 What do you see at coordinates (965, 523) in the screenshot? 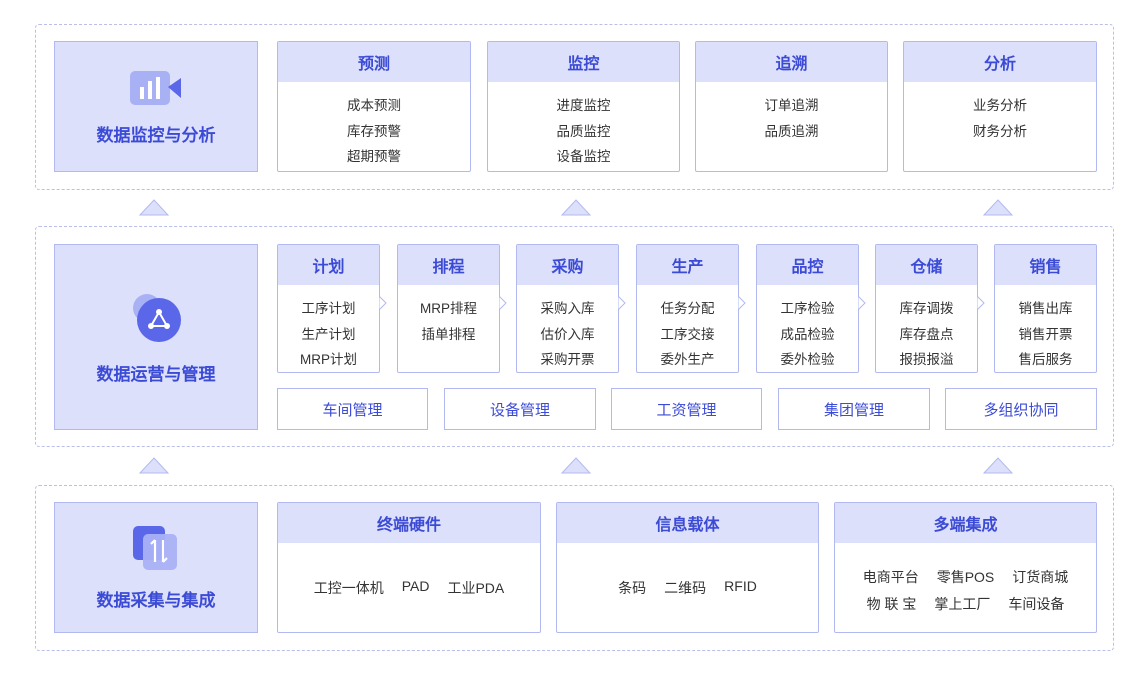
I see `card-head: 多端集成` at bounding box center [965, 523].